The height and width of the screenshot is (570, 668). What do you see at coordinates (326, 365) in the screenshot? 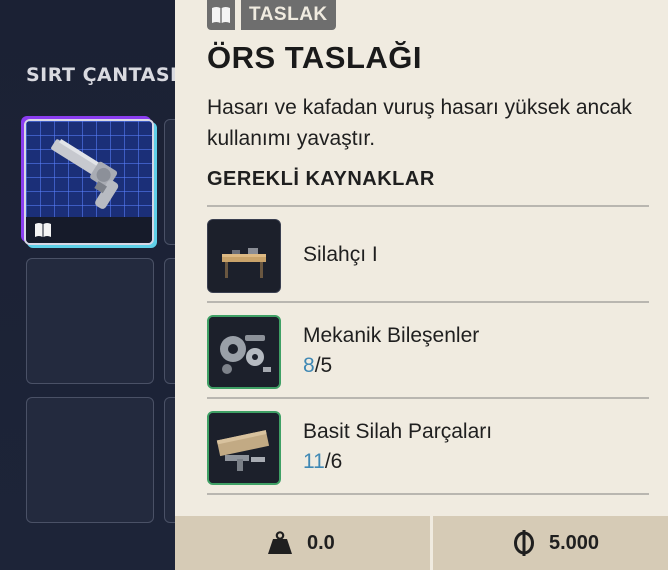
I see `resource-need: 5` at bounding box center [326, 365].